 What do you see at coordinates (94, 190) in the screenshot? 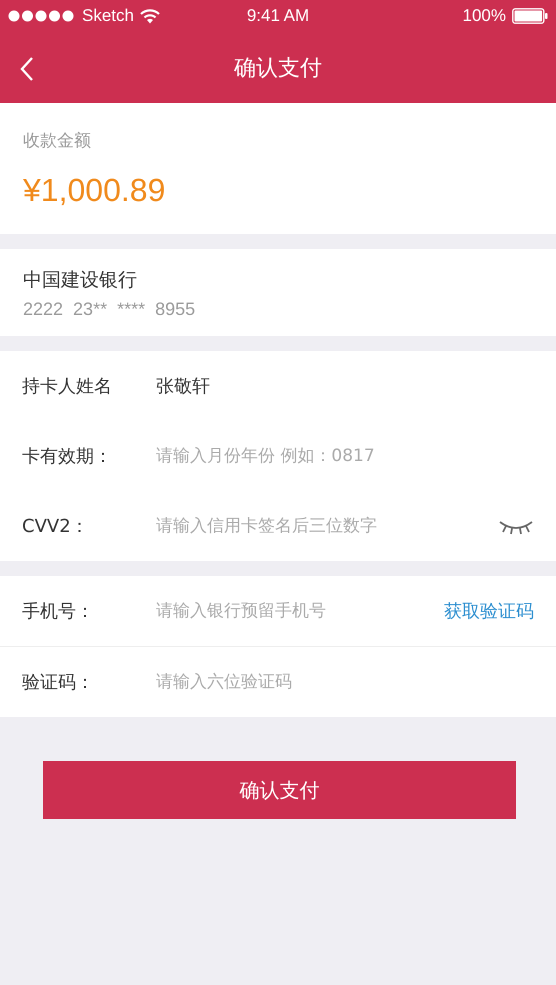
I see `amount-value: ¥1,000.89` at bounding box center [94, 190].